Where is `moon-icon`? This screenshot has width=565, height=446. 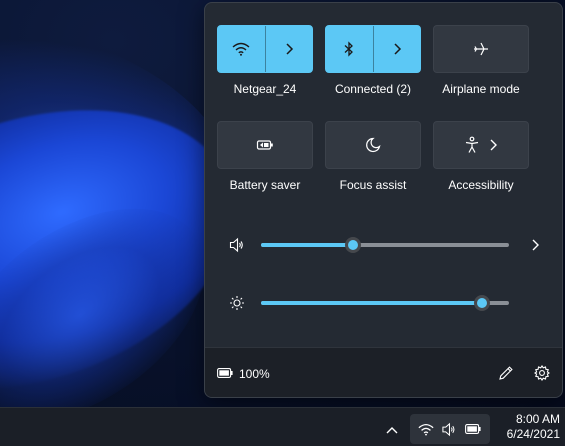
moon-icon is located at coordinates (373, 145).